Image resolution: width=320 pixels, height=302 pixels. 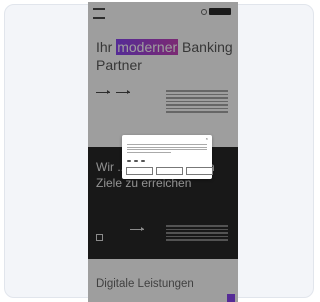 I want to click on consent-toggles, so click(x=136, y=161).